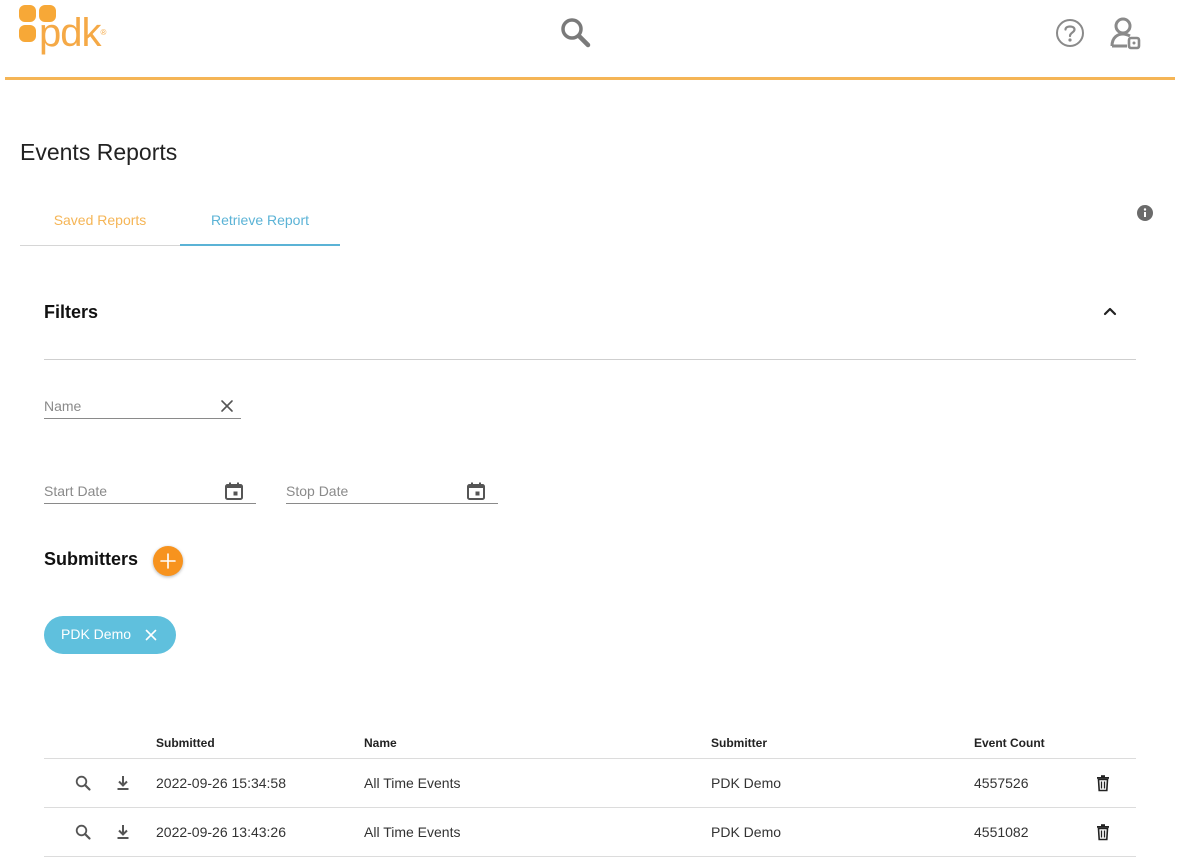 Image resolution: width=1187 pixels, height=863 pixels. What do you see at coordinates (221, 832) in the screenshot?
I see `cell-submitted: 2022-09-26 13:43:26` at bounding box center [221, 832].